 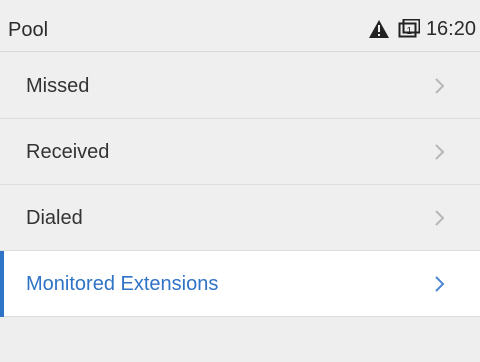 I want to click on menu-item-label: Dialed, so click(x=54, y=218).